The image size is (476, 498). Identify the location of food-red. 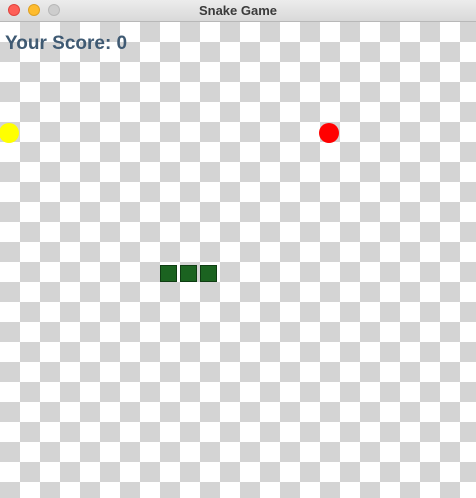
(329, 133).